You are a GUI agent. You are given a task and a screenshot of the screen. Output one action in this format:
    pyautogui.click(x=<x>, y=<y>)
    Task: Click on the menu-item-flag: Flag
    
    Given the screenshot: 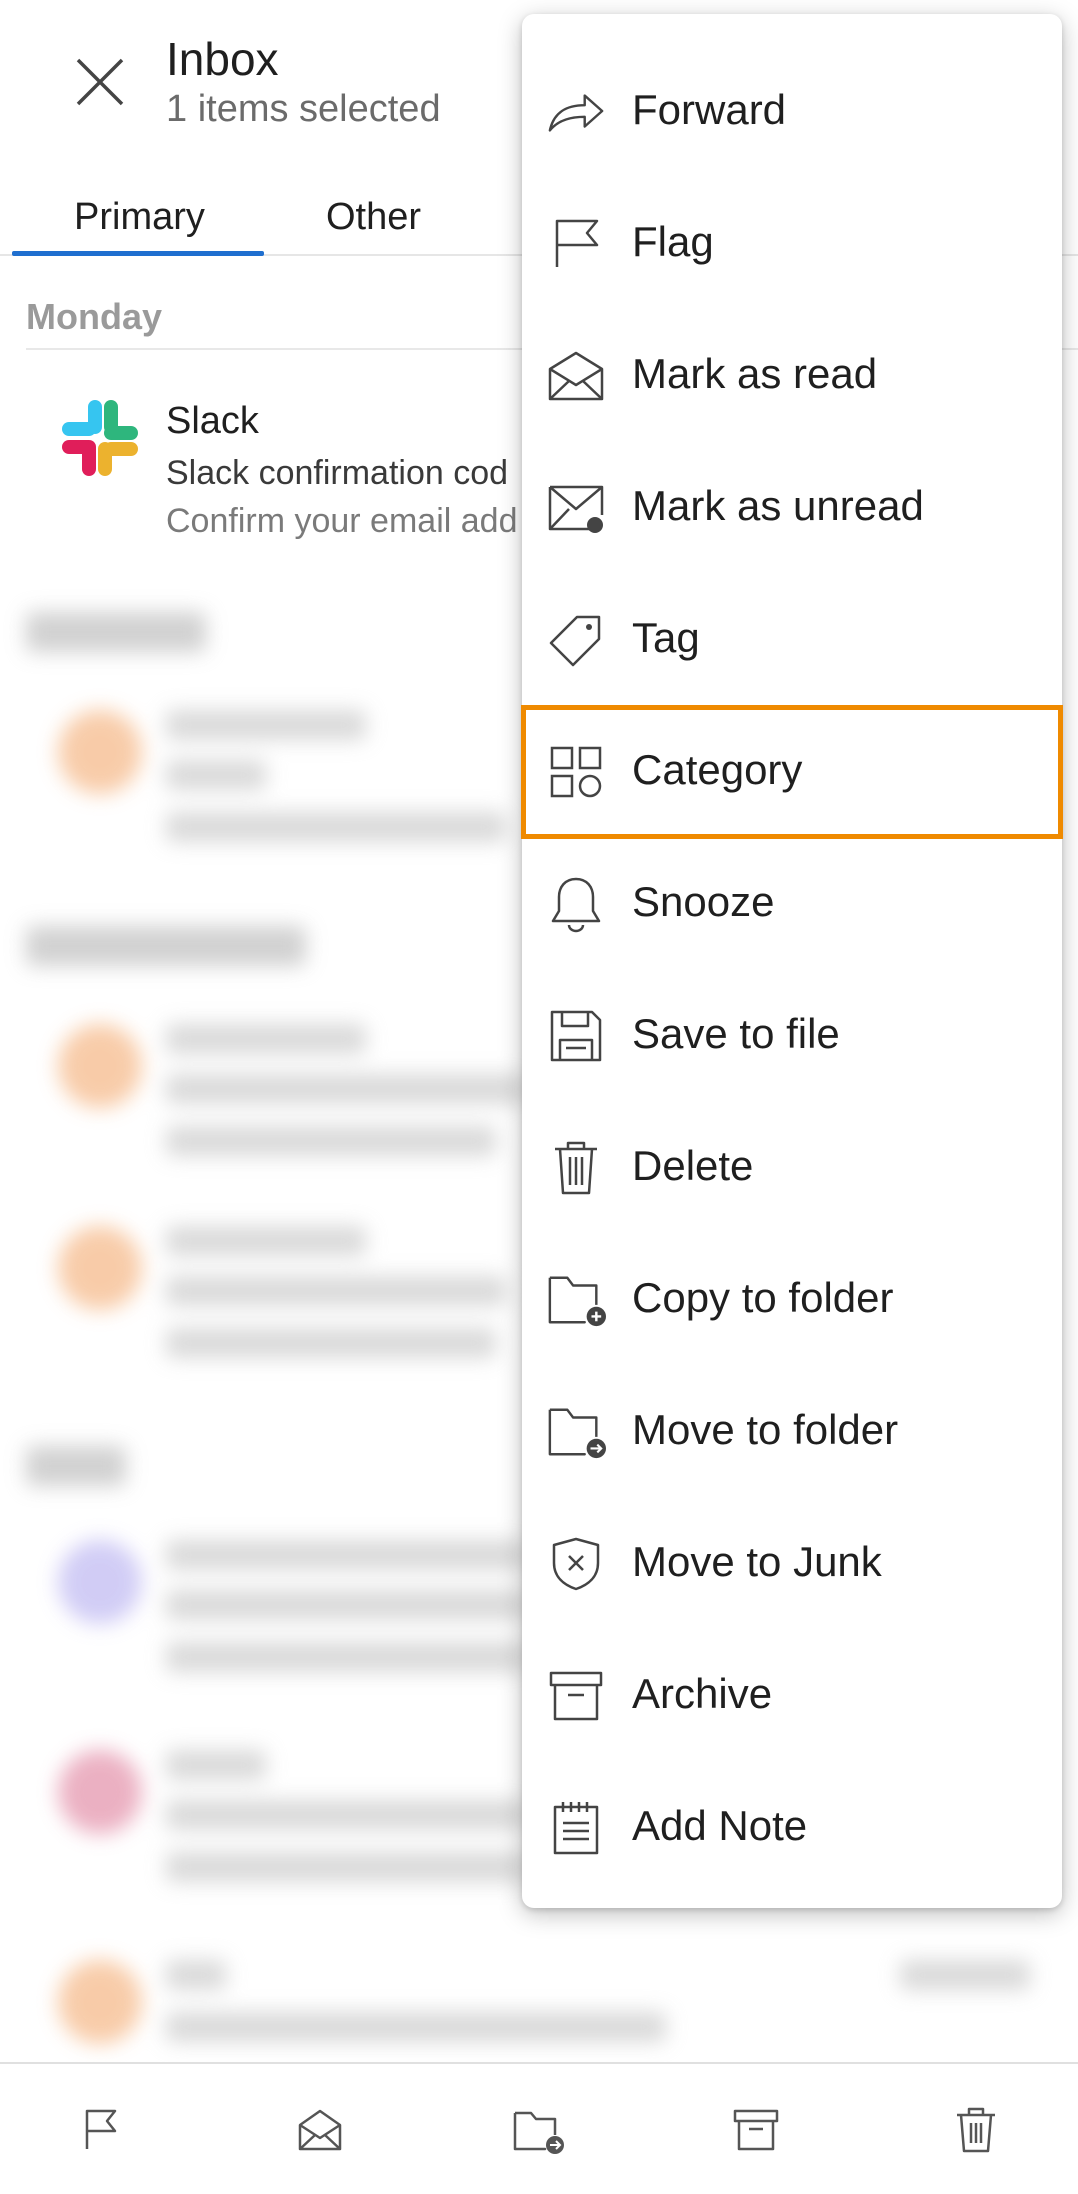 What is the action you would take?
    pyautogui.click(x=792, y=244)
    